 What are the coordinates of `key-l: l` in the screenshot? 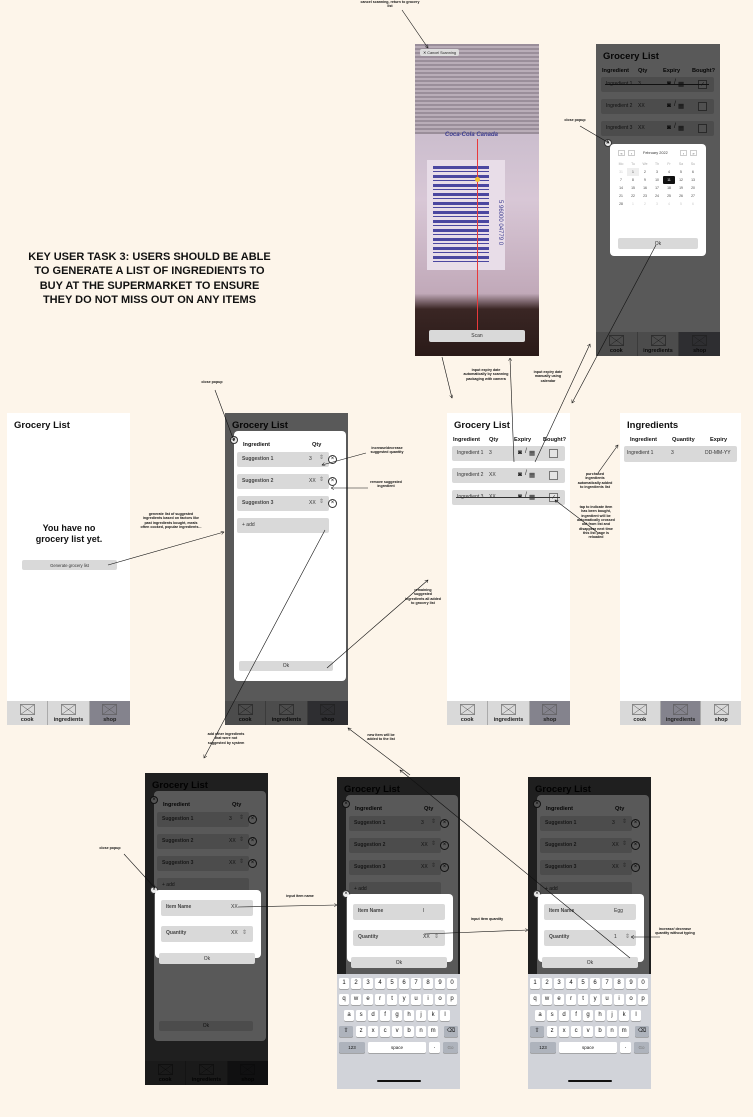 It's located at (445, 1015).